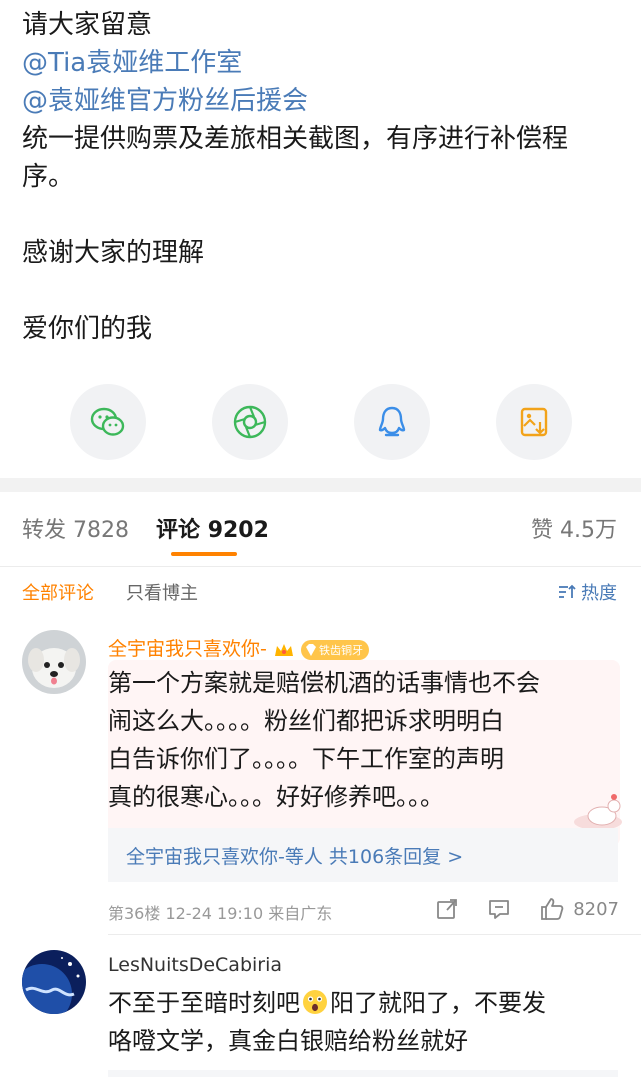 The height and width of the screenshot is (1077, 641). Describe the element at coordinates (204, 554) in the screenshot. I see `active-tab-indicator` at that location.